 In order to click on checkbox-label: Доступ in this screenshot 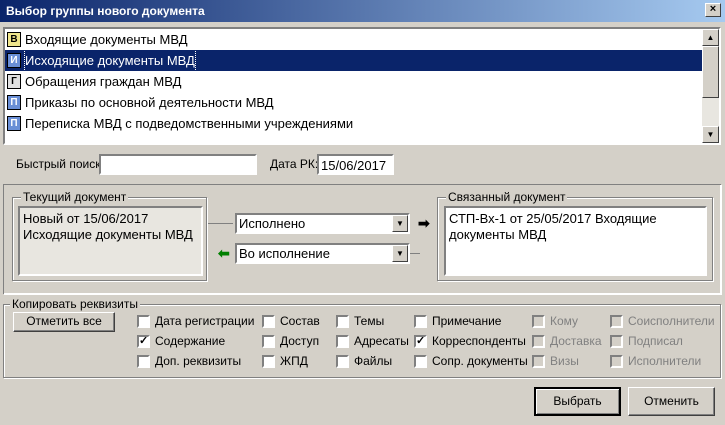, I will do `click(300, 341)`.